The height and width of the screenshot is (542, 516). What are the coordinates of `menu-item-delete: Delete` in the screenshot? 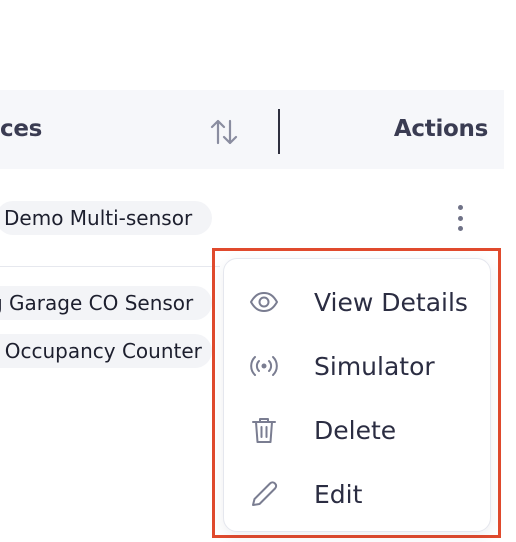 It's located at (357, 430).